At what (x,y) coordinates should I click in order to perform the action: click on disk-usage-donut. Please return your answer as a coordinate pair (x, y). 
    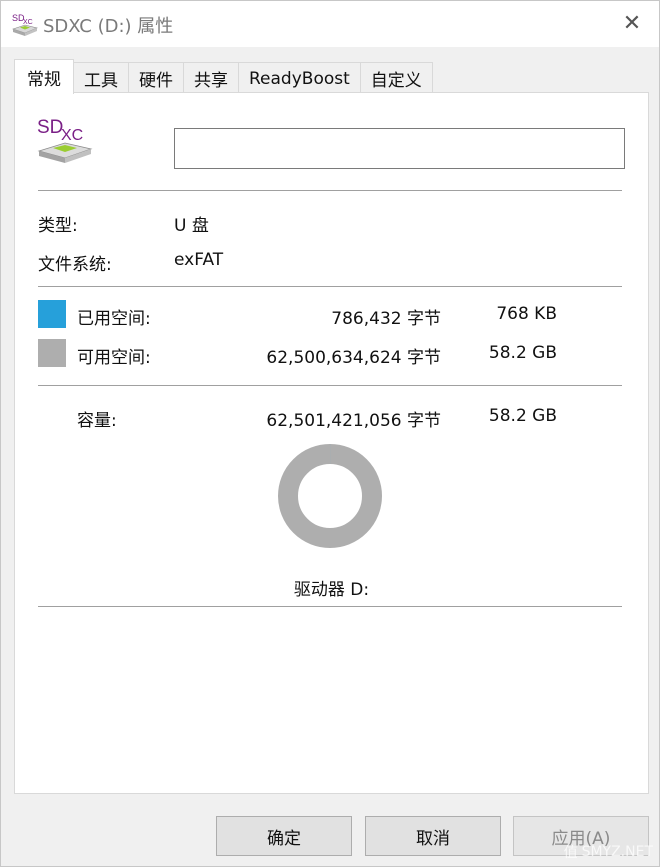
    Looking at the image, I should click on (330, 495).